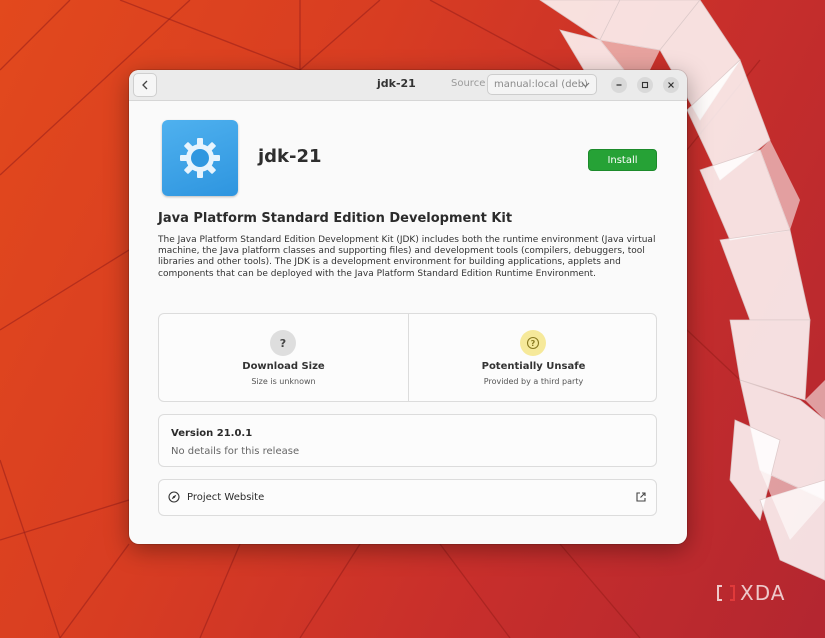 This screenshot has height=638, width=825. What do you see at coordinates (284, 357) in the screenshot?
I see `download-size-tile: ? Download Size Size is unknown` at bounding box center [284, 357].